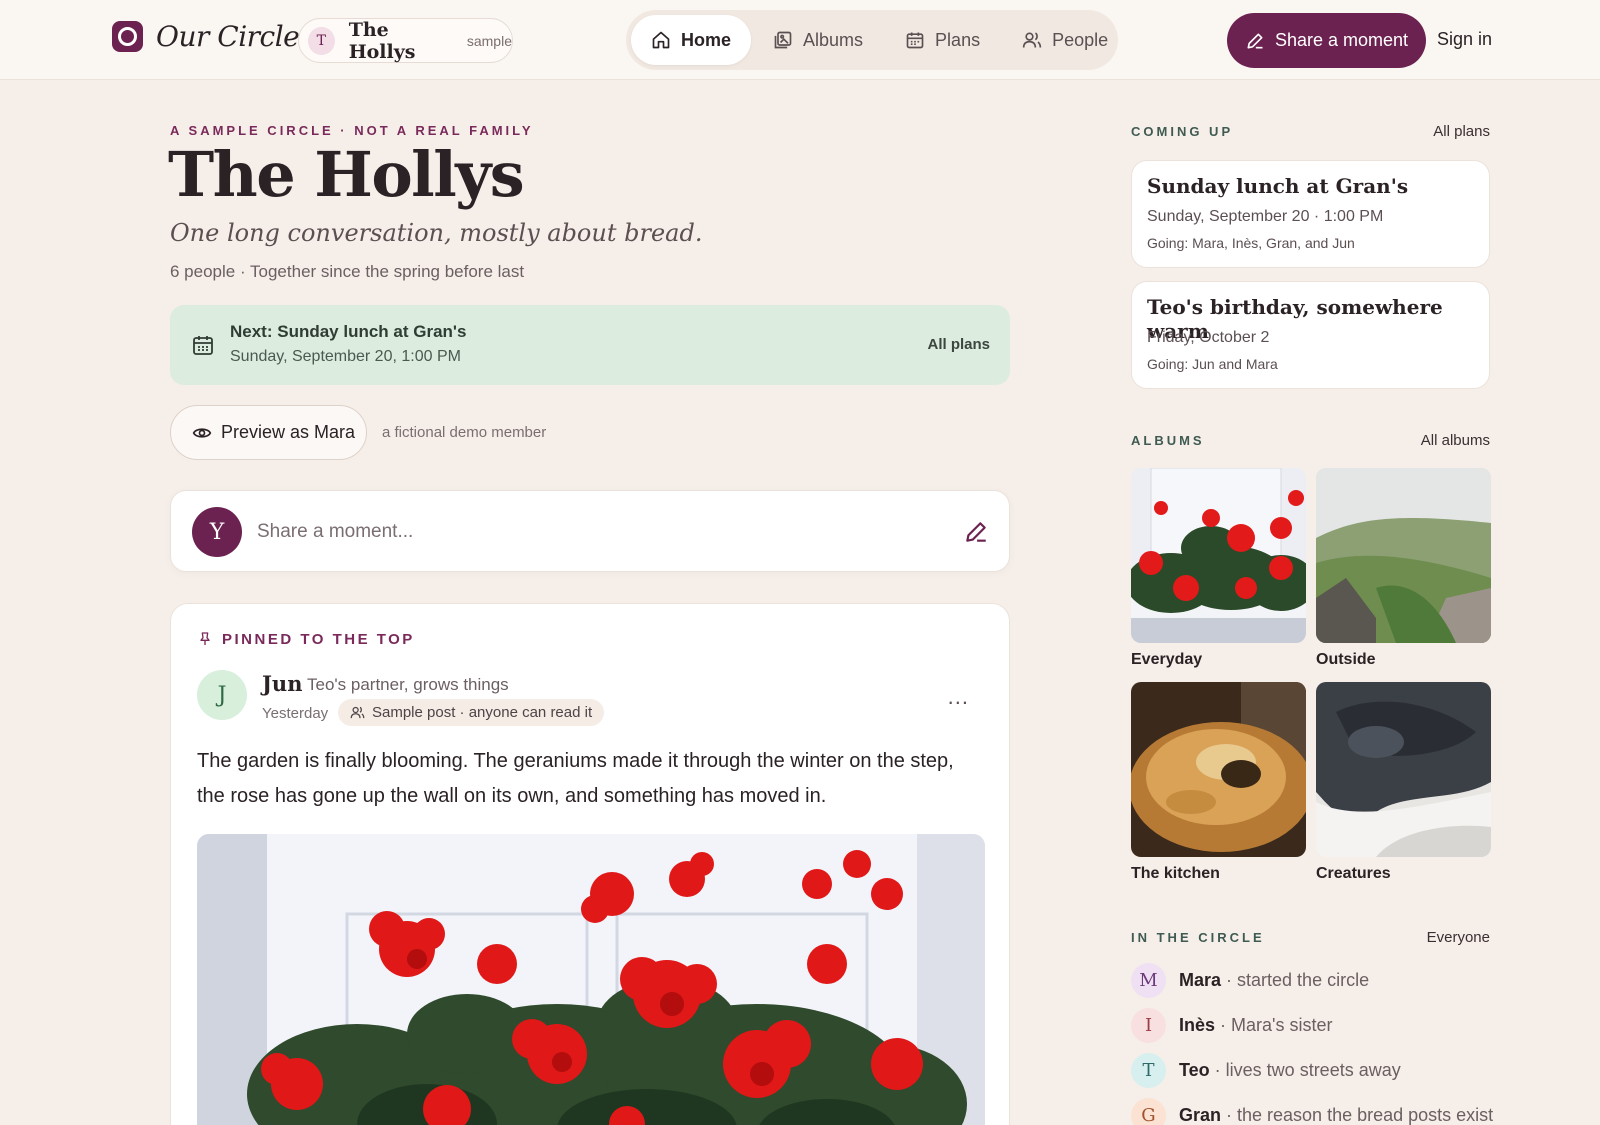  What do you see at coordinates (1212, 364) in the screenshot?
I see `plan-attendees: Going: Jun and Mara` at bounding box center [1212, 364].